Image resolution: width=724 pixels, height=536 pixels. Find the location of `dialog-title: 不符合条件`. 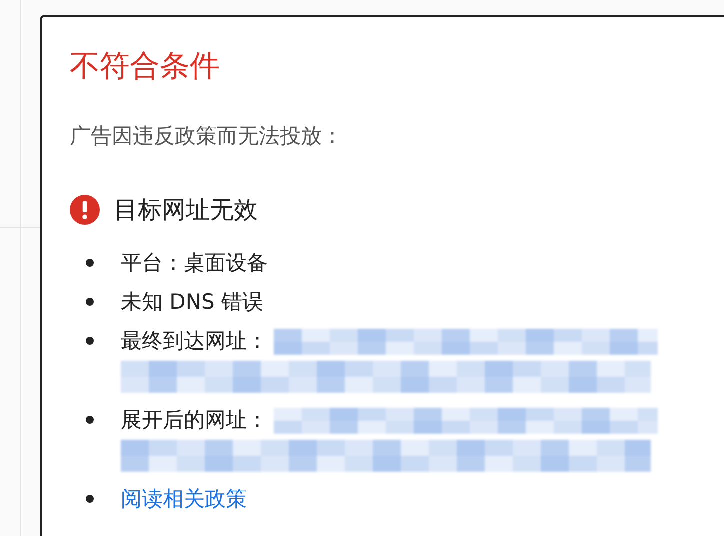

dialog-title: 不符合条件 is located at coordinates (145, 67).